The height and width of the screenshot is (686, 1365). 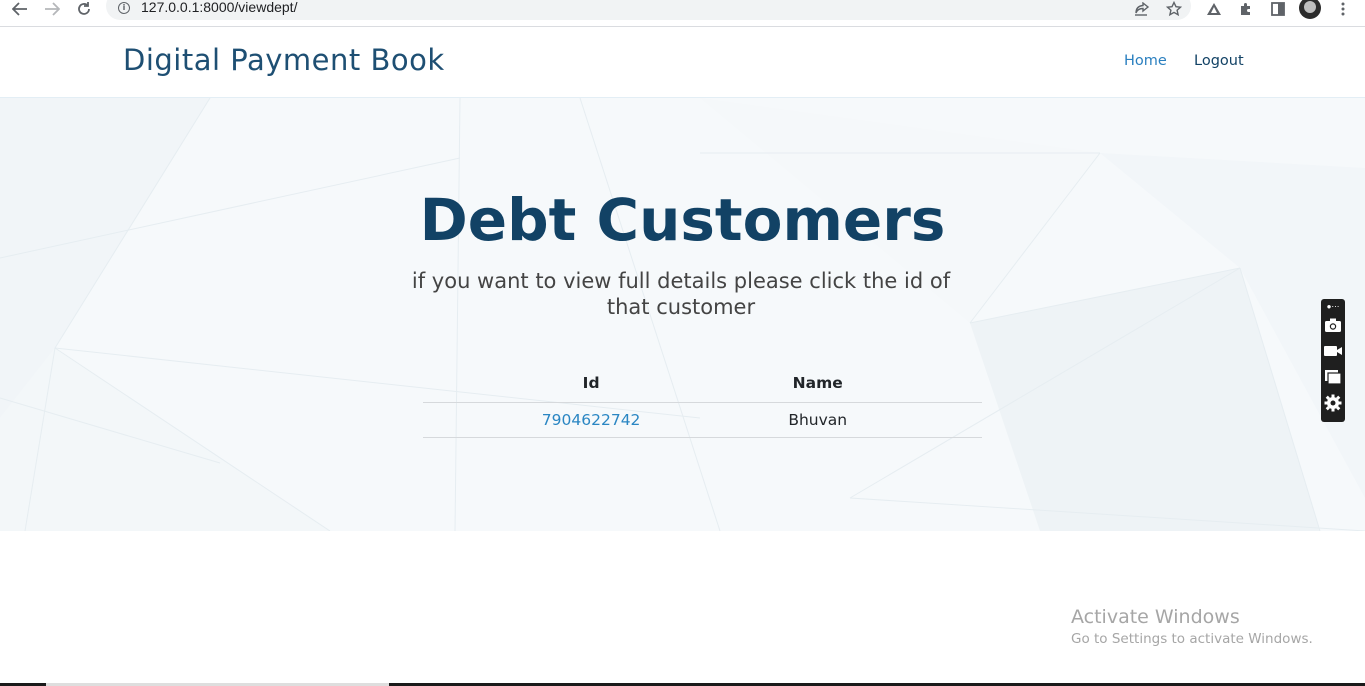 I want to click on share-icon, so click(x=1142, y=9).